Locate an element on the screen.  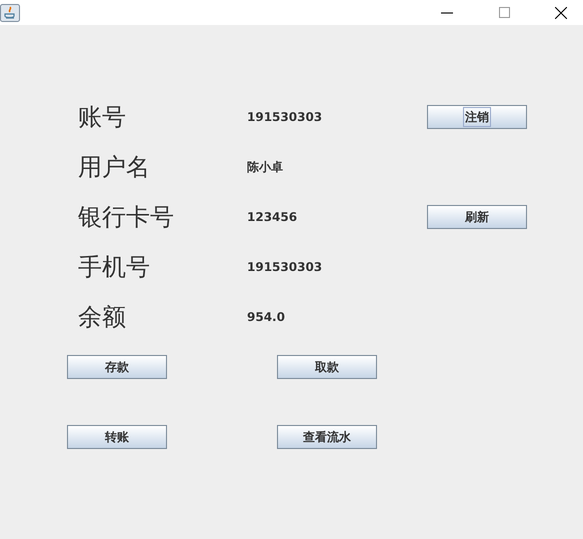
action-button: 存款 is located at coordinates (117, 367).